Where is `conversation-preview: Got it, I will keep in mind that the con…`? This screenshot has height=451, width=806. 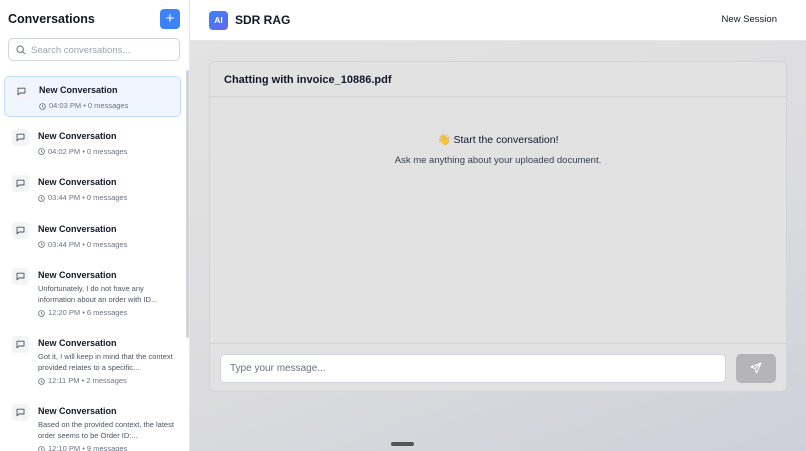 conversation-preview: Got it, I will keep in mind that the con… is located at coordinates (105, 362).